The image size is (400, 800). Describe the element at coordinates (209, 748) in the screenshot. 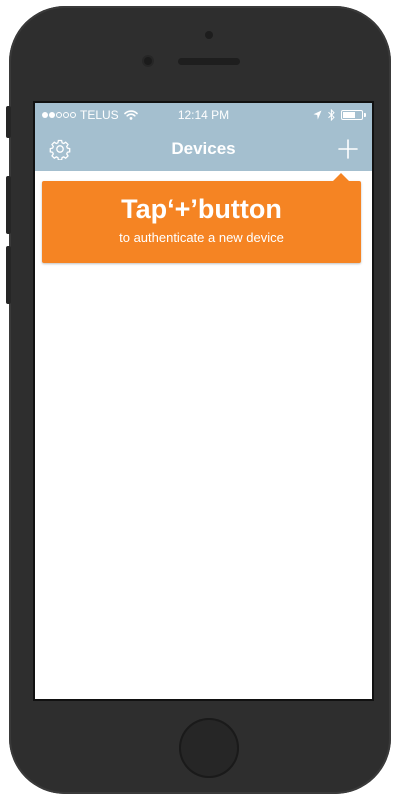

I see `home-button` at that location.